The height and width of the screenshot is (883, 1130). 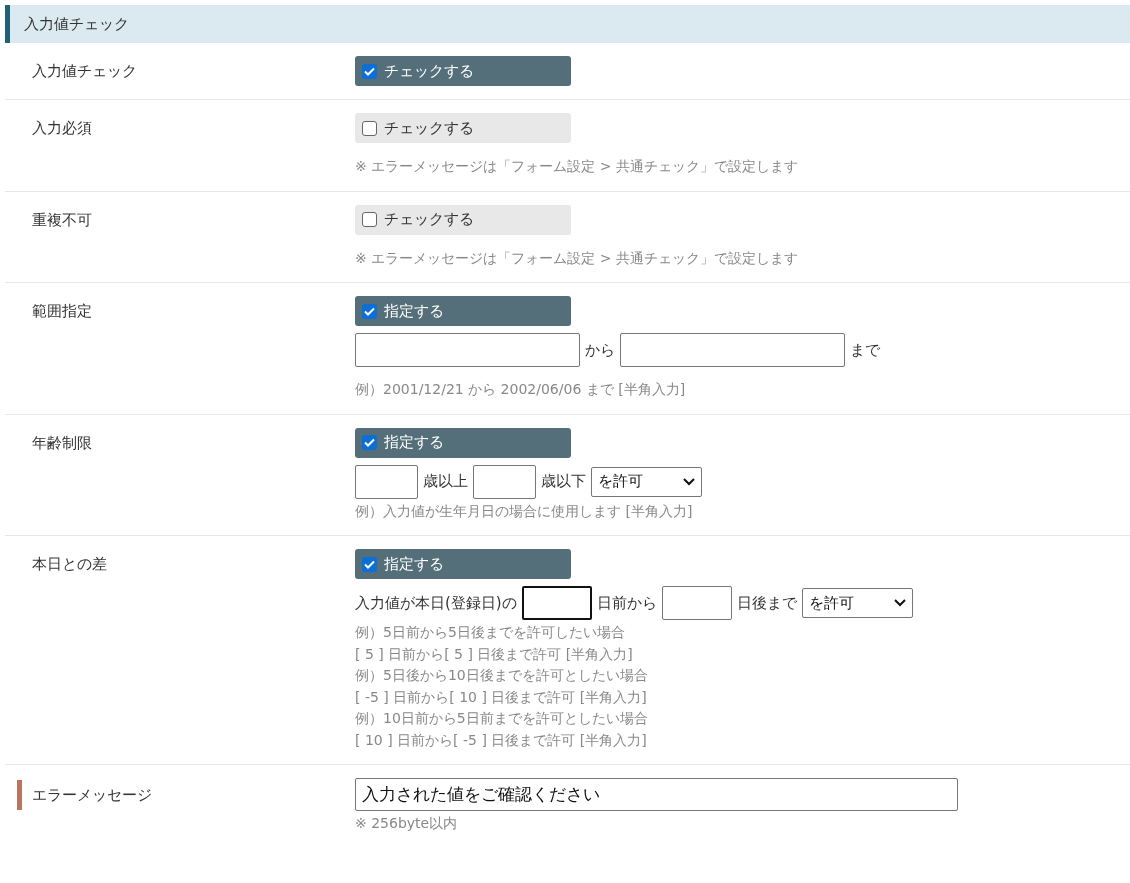 I want to click on field-label: 歳以下, so click(x=563, y=481).